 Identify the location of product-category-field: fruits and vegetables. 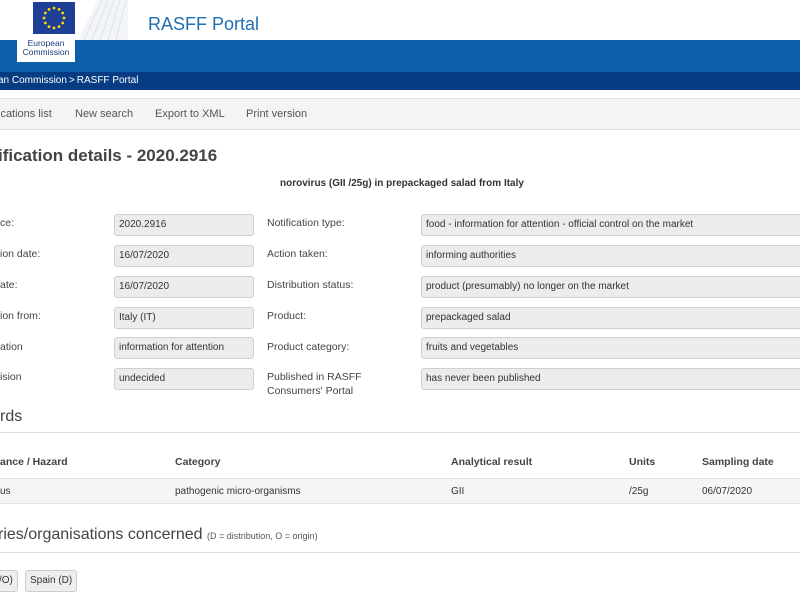
(610, 348).